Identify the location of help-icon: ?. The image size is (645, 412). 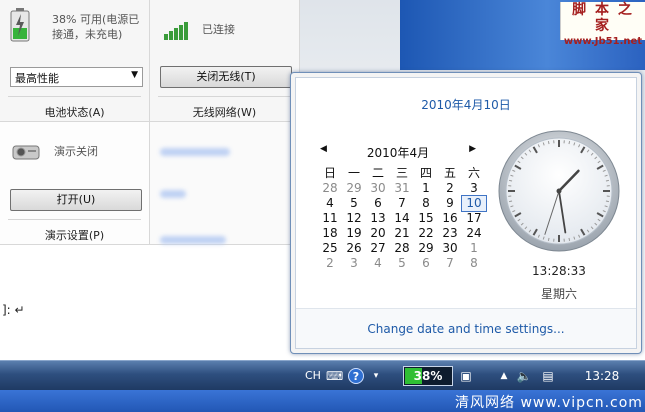
(356, 376).